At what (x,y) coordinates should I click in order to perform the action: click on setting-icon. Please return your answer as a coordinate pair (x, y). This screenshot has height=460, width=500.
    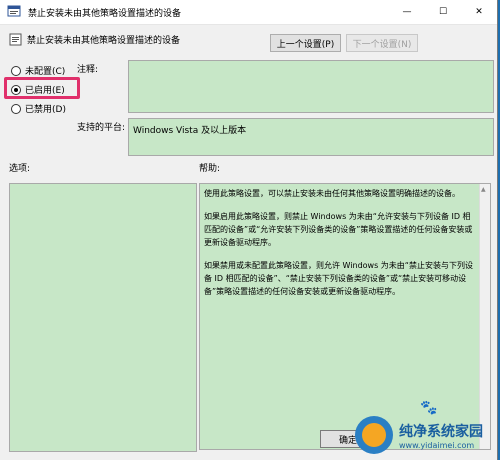
    Looking at the image, I should click on (15, 41).